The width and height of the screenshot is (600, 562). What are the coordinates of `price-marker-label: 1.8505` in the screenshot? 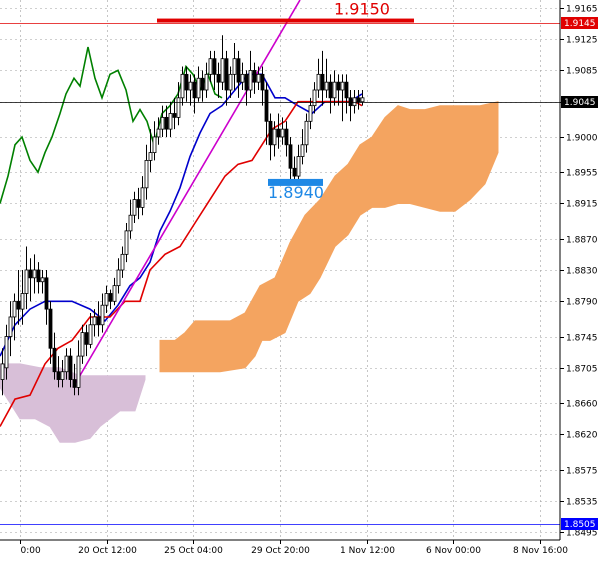 It's located at (580, 525).